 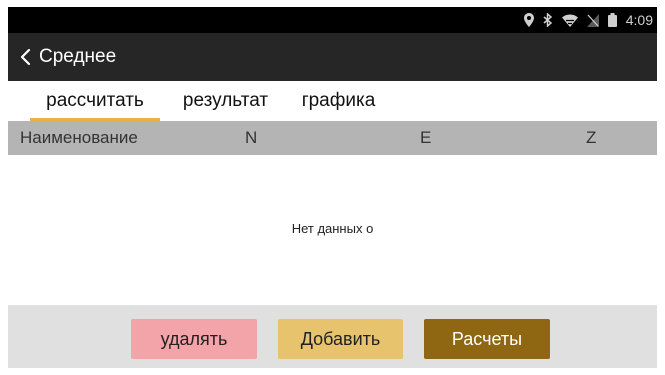 What do you see at coordinates (591, 137) in the screenshot?
I see `column-header-z: Z` at bounding box center [591, 137].